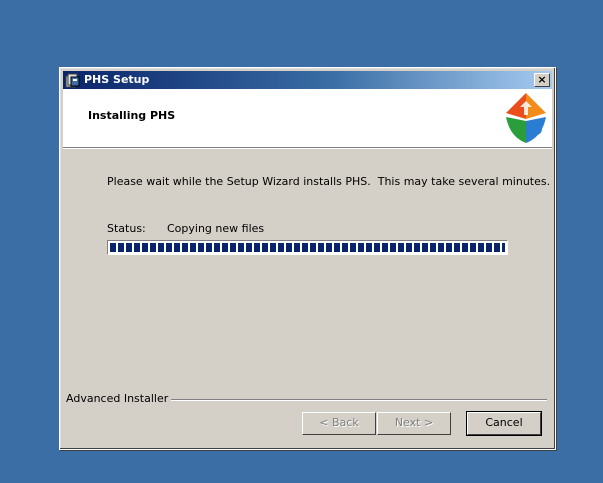  Describe the element at coordinates (339, 423) in the screenshot. I see `back-button: < Back` at that location.